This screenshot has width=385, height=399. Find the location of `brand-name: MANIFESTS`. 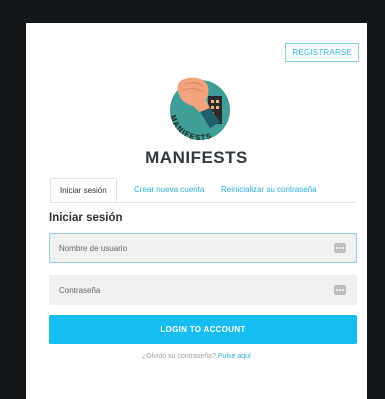

brand-name: MANIFESTS is located at coordinates (196, 157).